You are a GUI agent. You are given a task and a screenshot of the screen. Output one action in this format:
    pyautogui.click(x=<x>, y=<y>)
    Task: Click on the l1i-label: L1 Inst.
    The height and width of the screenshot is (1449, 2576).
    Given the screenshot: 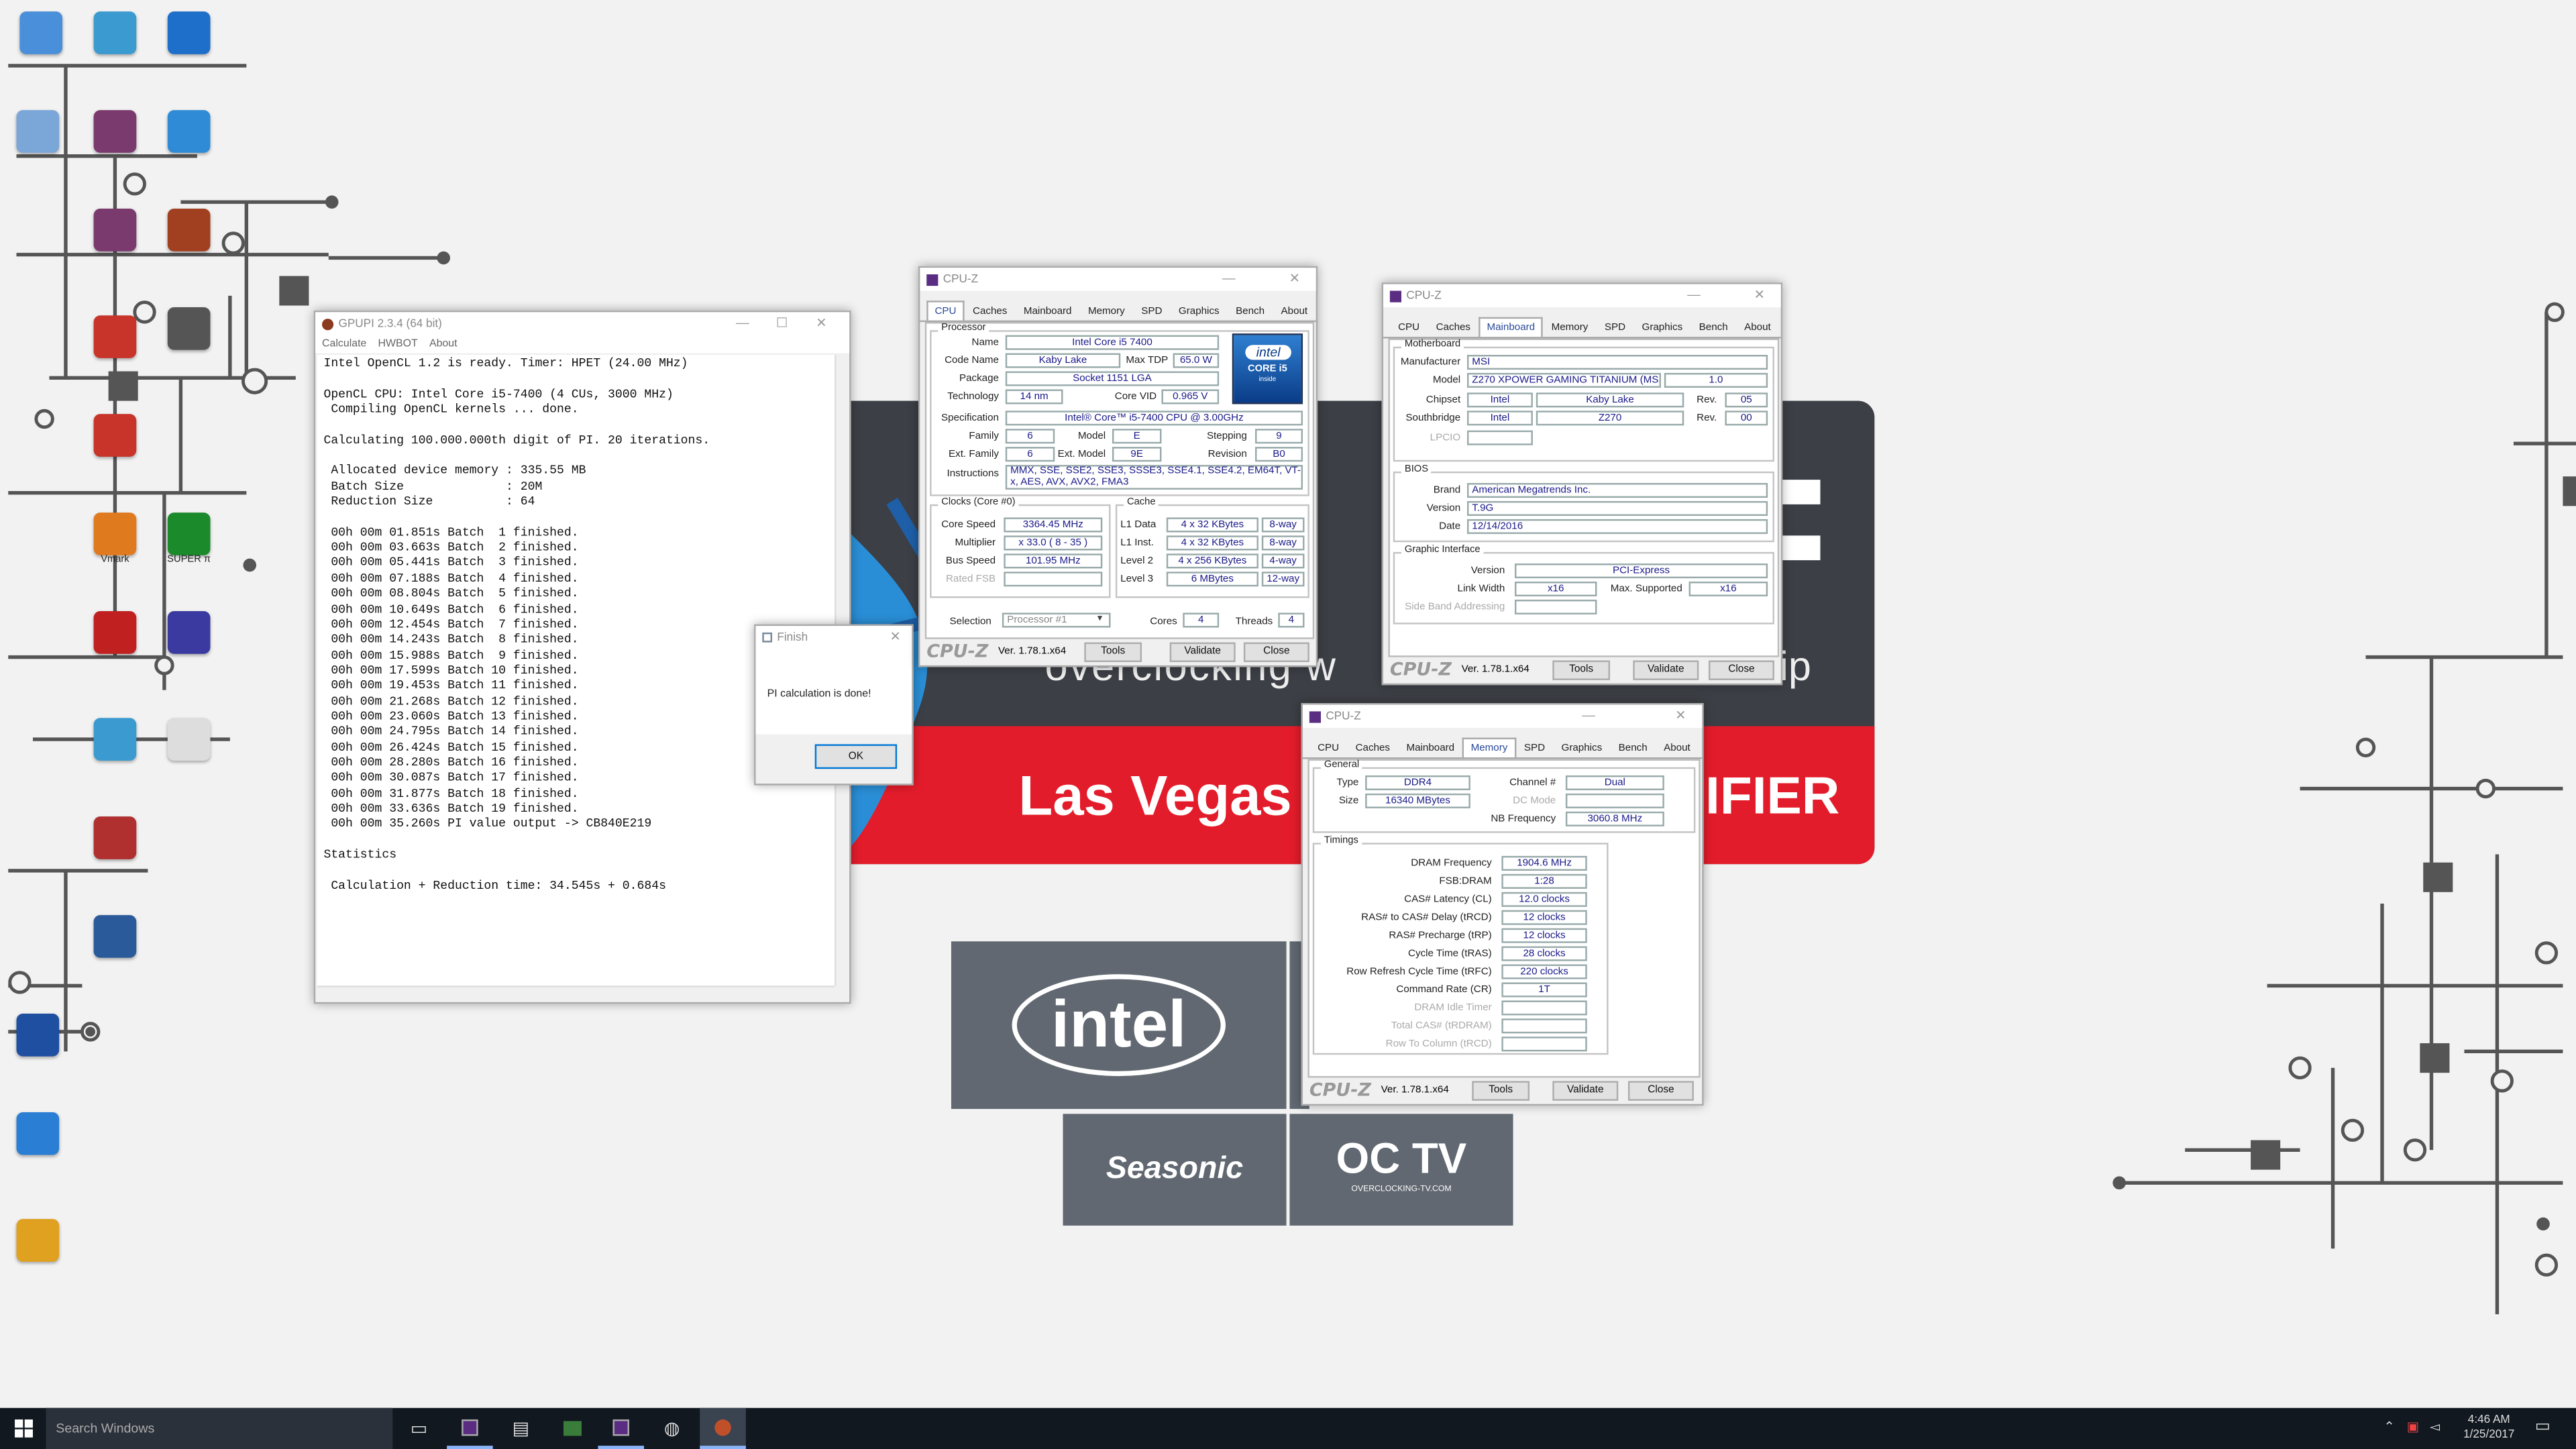 What is the action you would take?
    pyautogui.click(x=1137, y=543)
    